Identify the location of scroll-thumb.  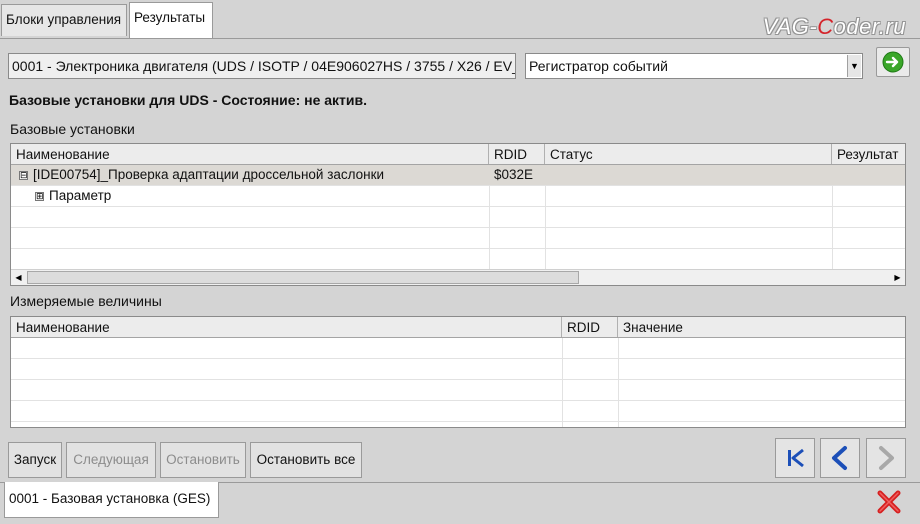
(303, 277).